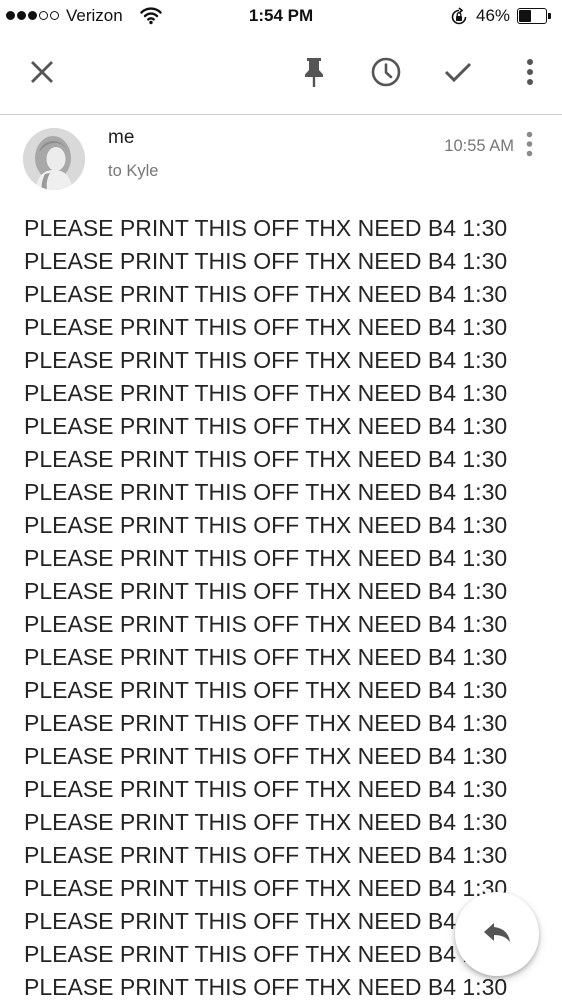 Image resolution: width=562 pixels, height=1004 pixels. I want to click on pin-icon, so click(314, 74).